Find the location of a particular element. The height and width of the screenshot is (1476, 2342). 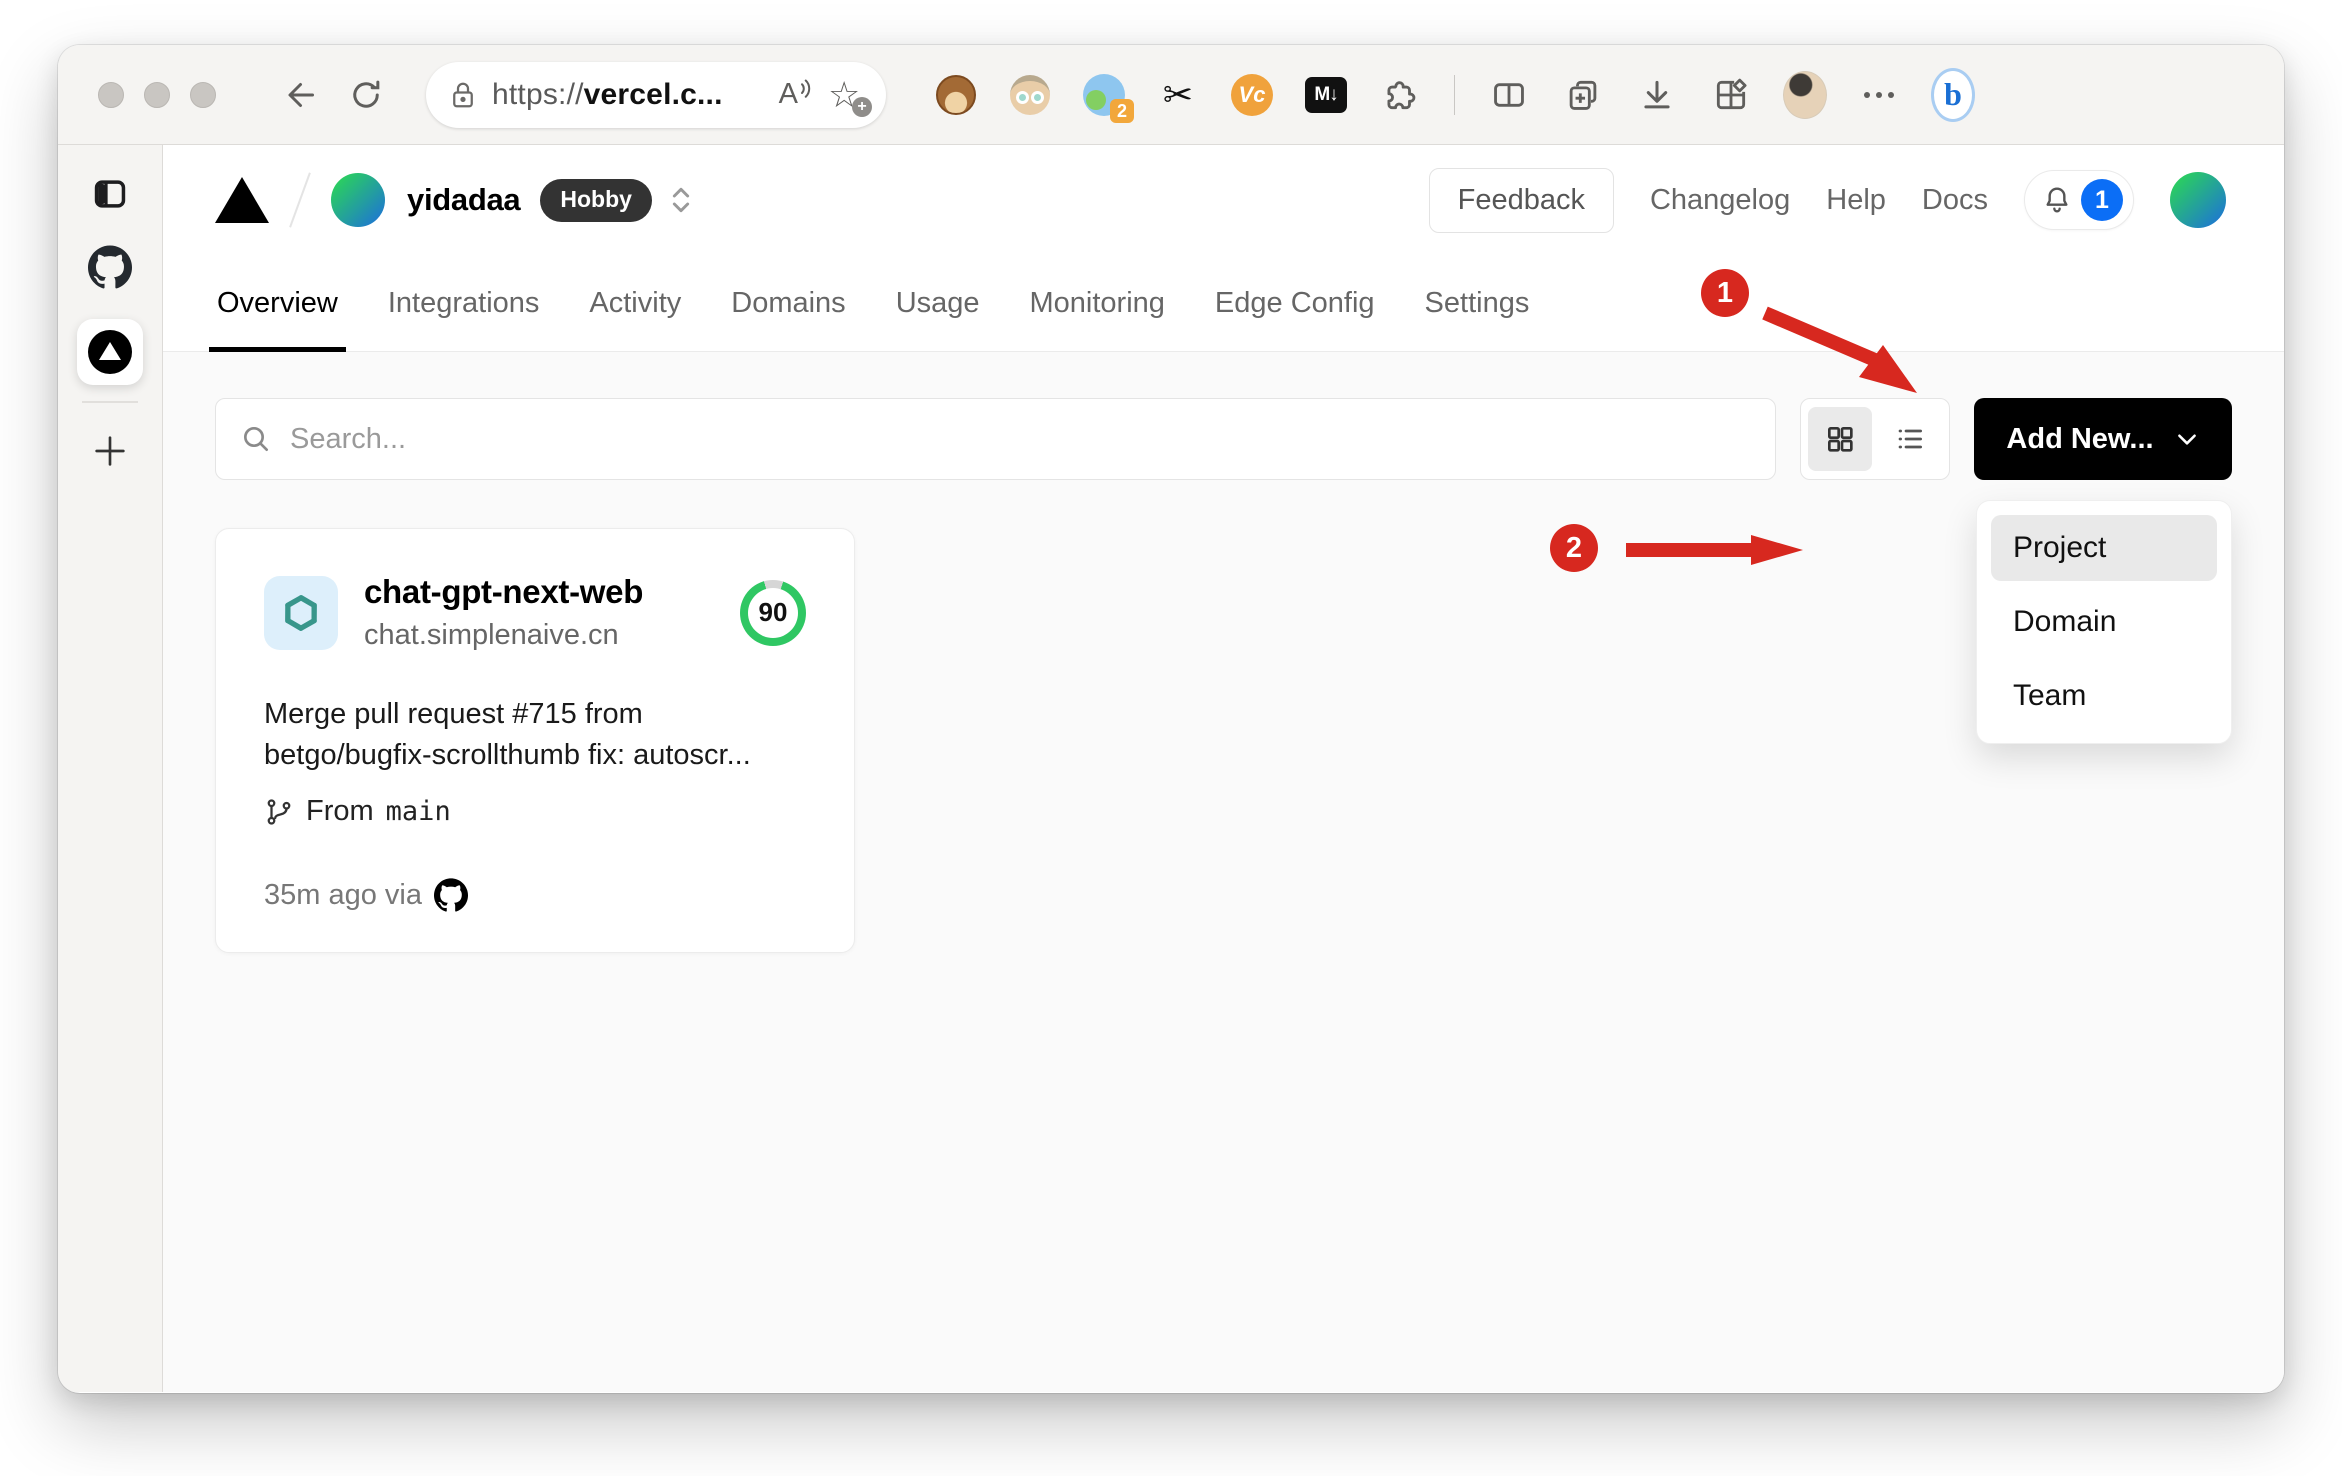

apps-button is located at coordinates (1731, 95).